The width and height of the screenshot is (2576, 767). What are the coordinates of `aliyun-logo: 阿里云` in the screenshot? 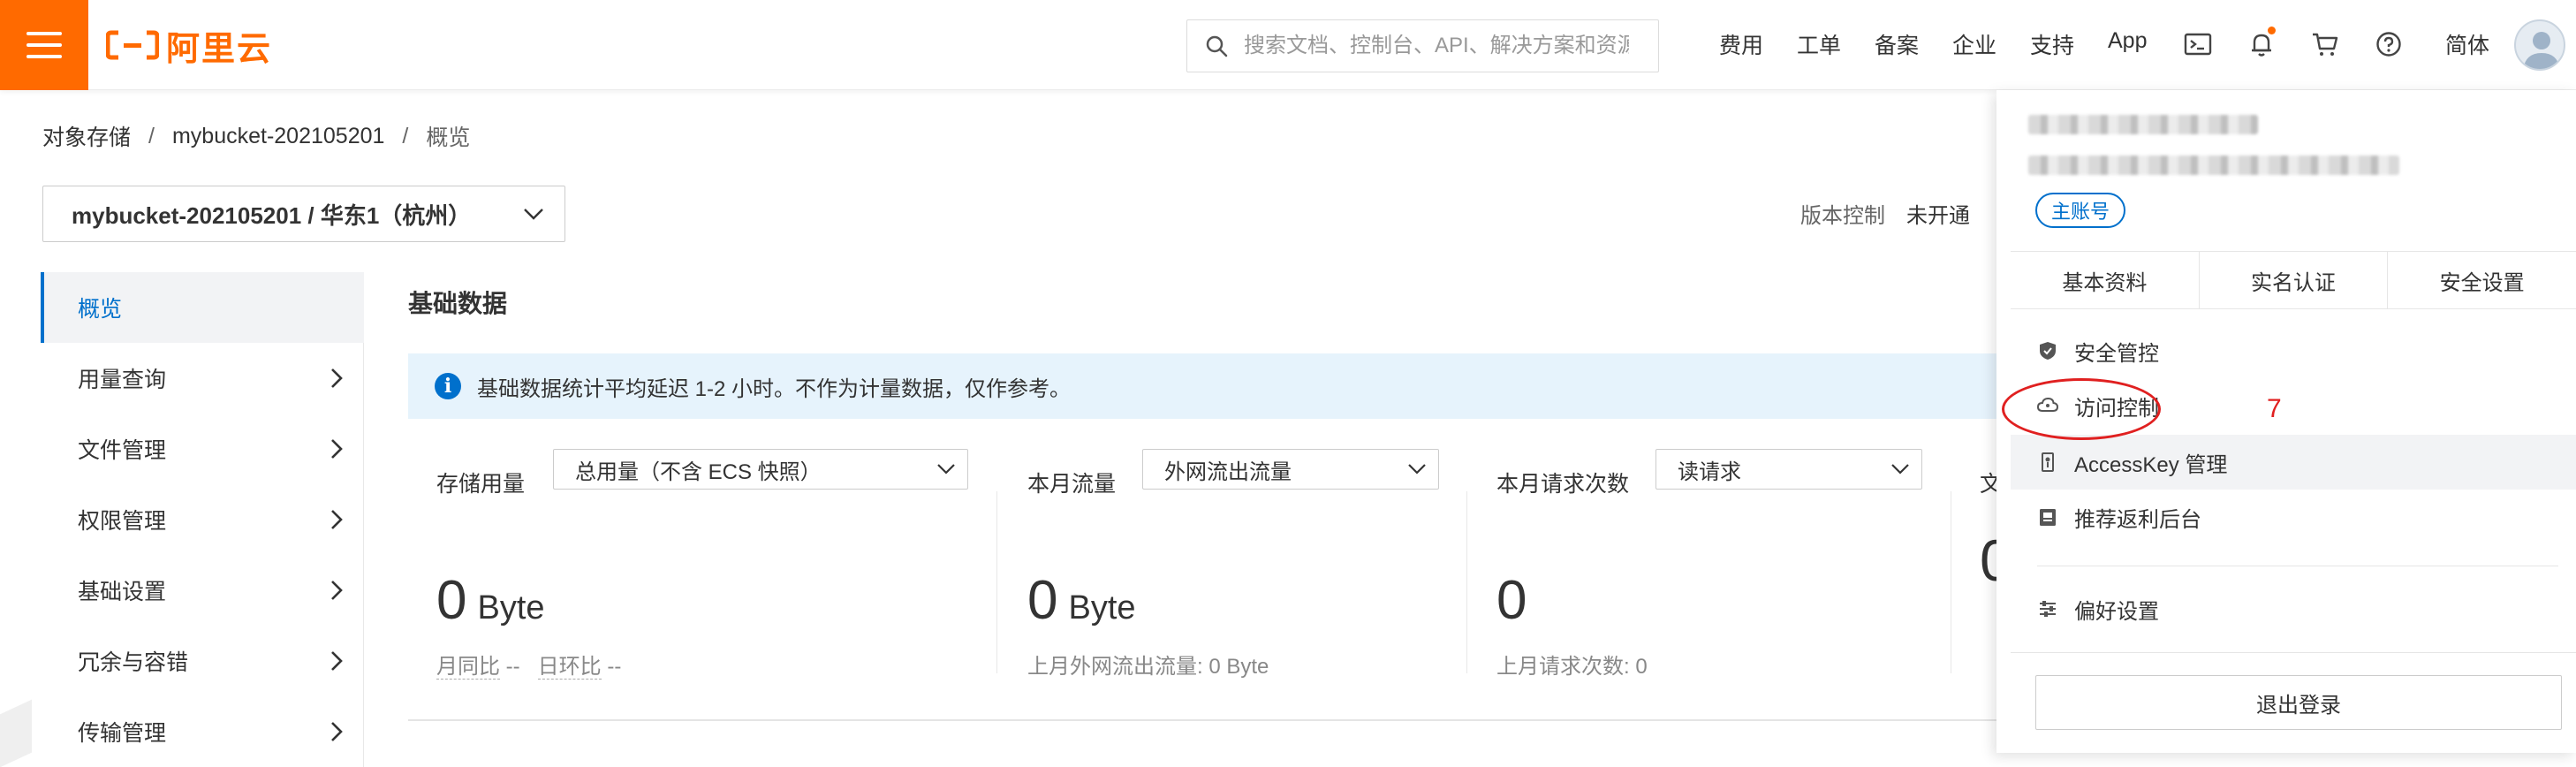 It's located at (189, 47).